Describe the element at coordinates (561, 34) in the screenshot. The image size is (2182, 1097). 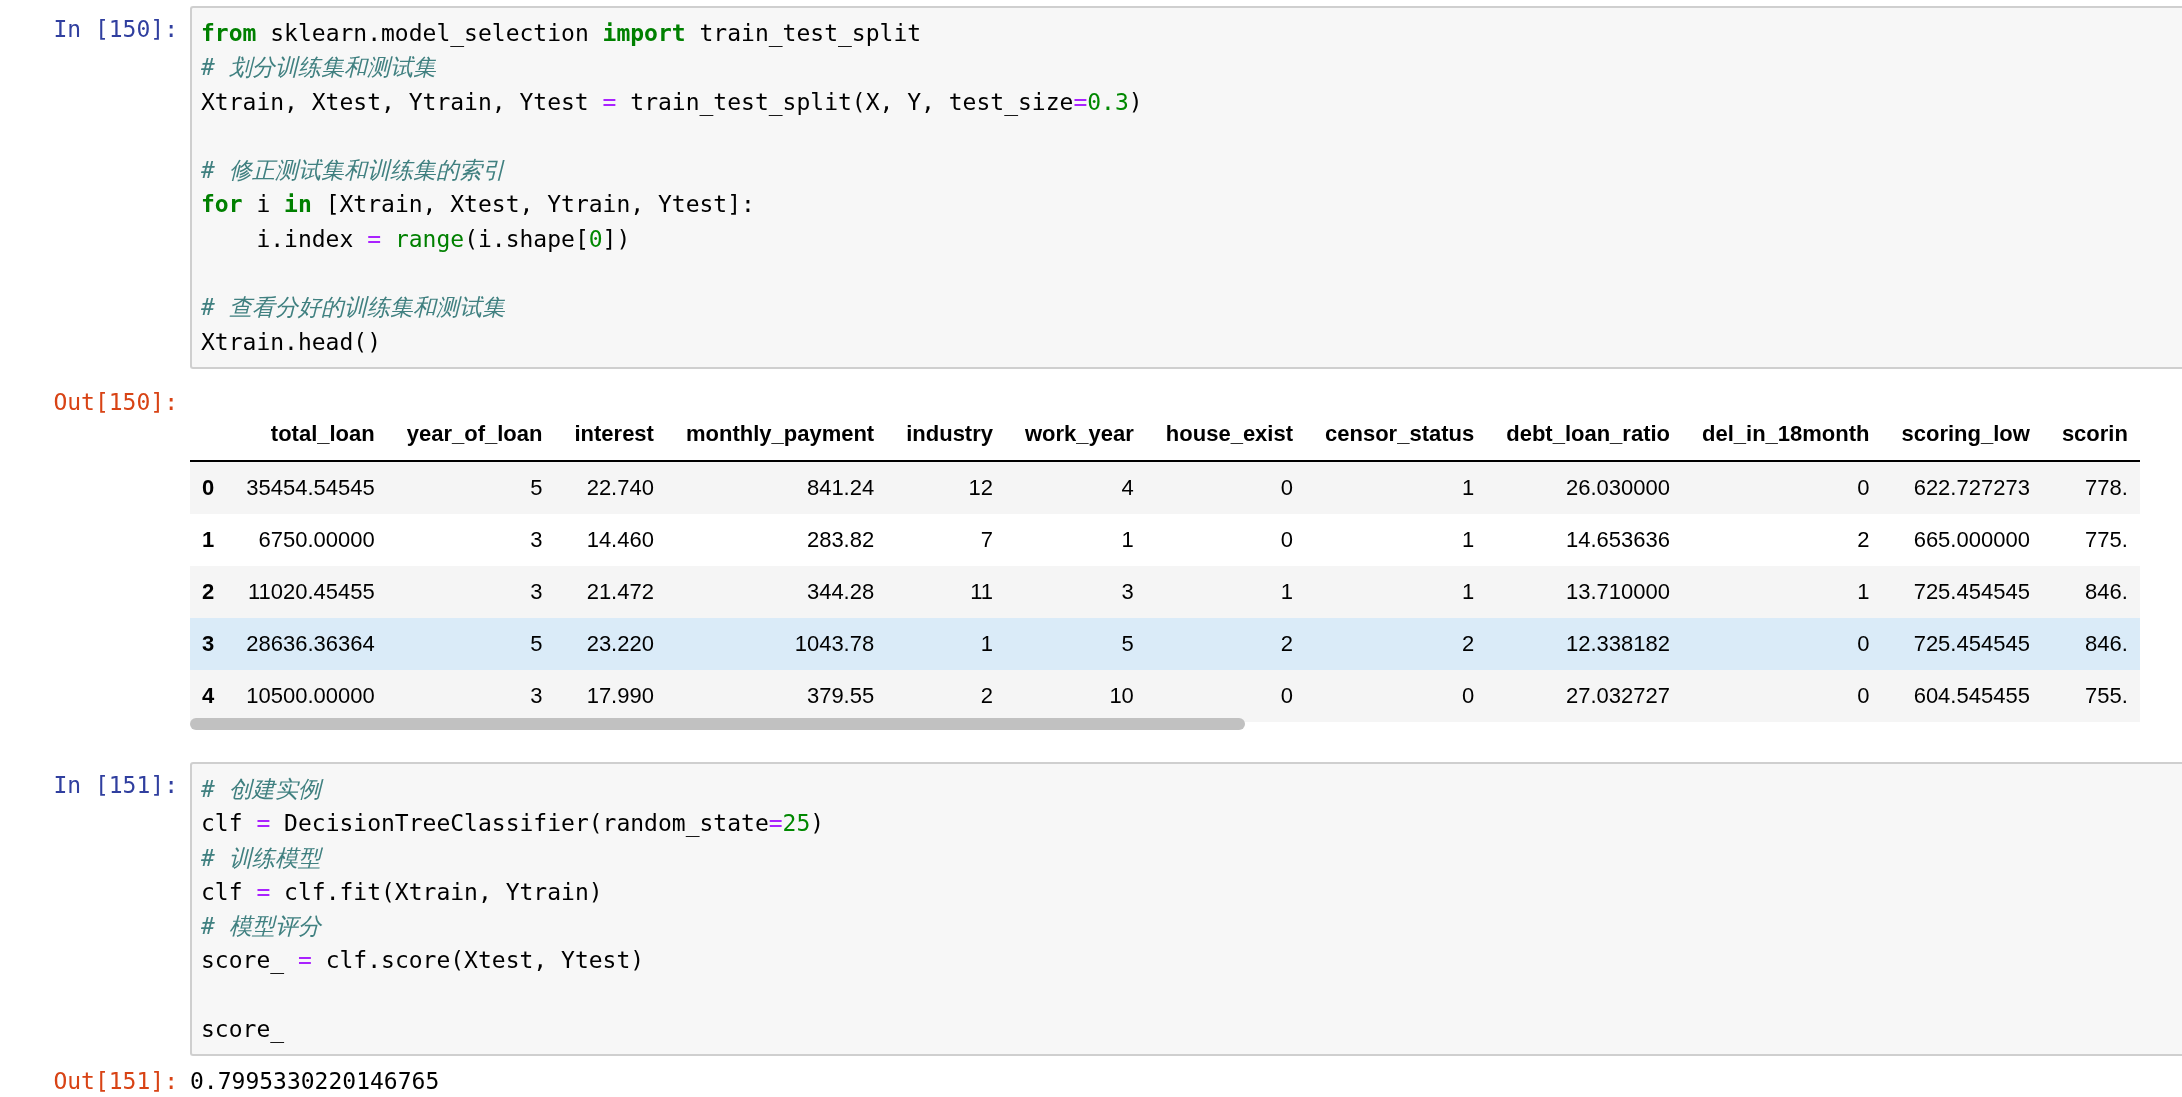
I see `code-line: from sklearn.model_selection import train_test_split` at that location.